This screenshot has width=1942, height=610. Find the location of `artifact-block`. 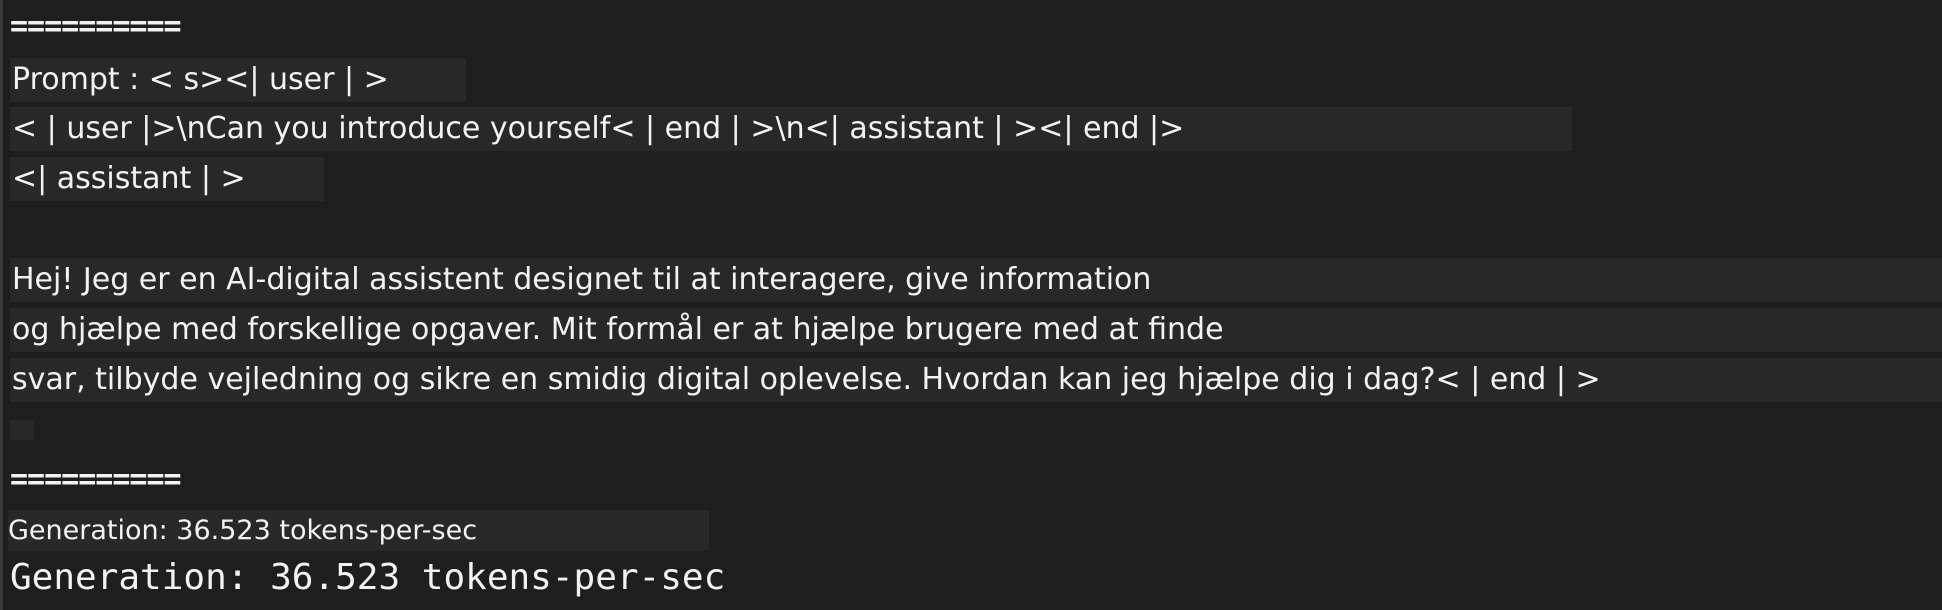

artifact-block is located at coordinates (22, 430).